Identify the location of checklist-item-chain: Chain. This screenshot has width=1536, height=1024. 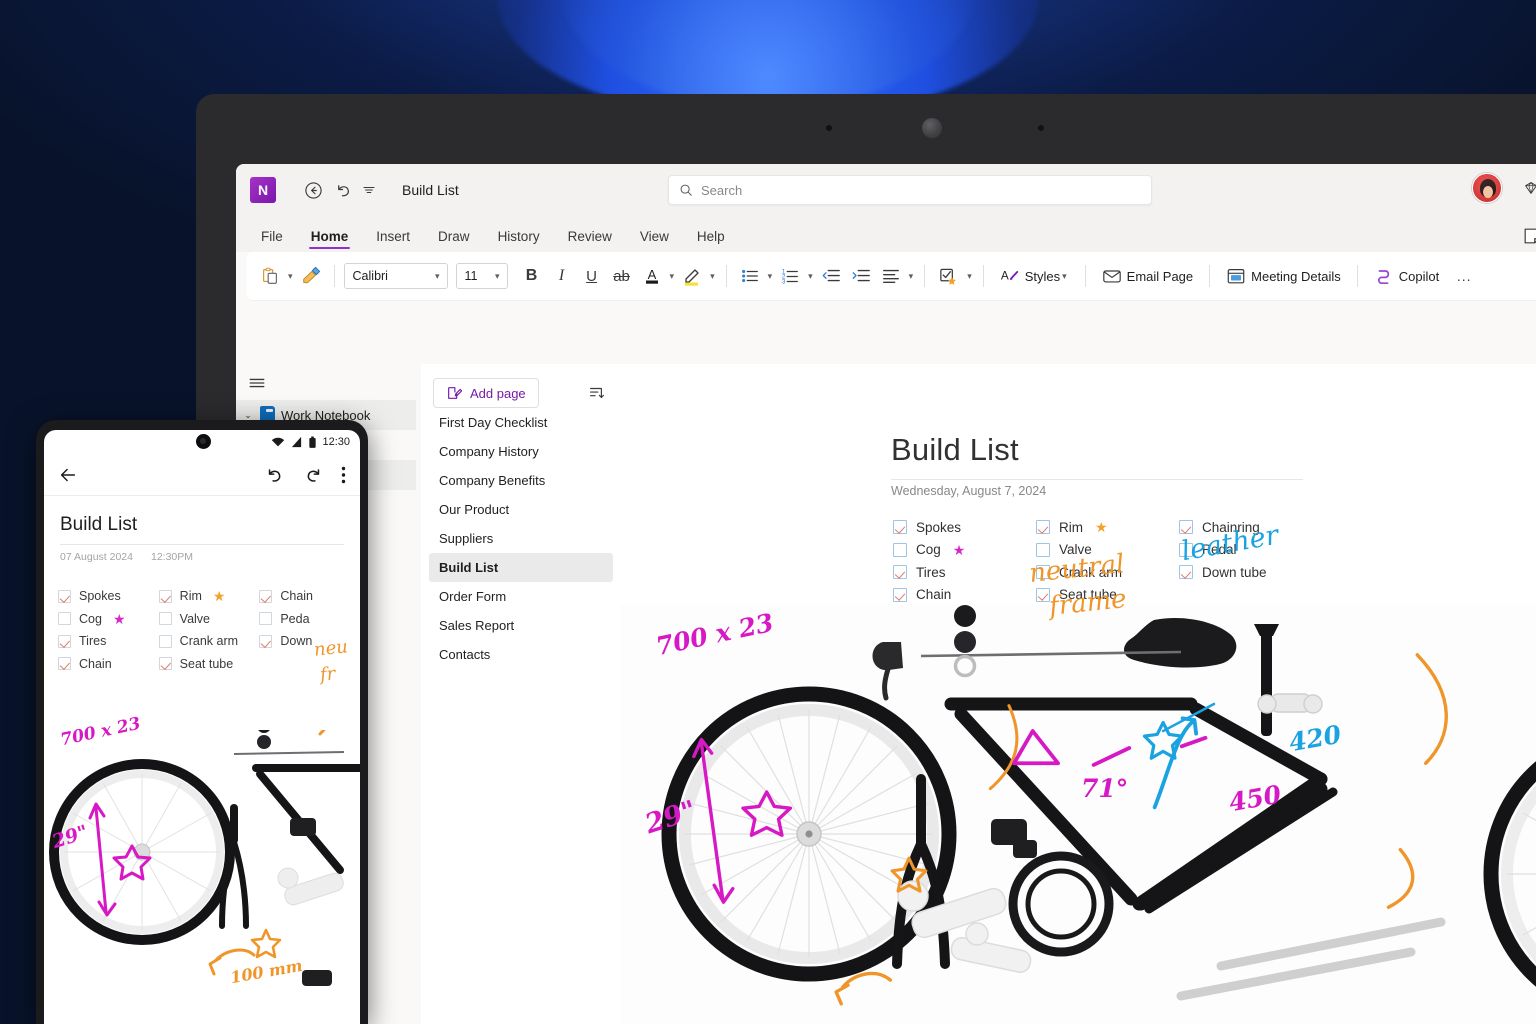
(964, 595).